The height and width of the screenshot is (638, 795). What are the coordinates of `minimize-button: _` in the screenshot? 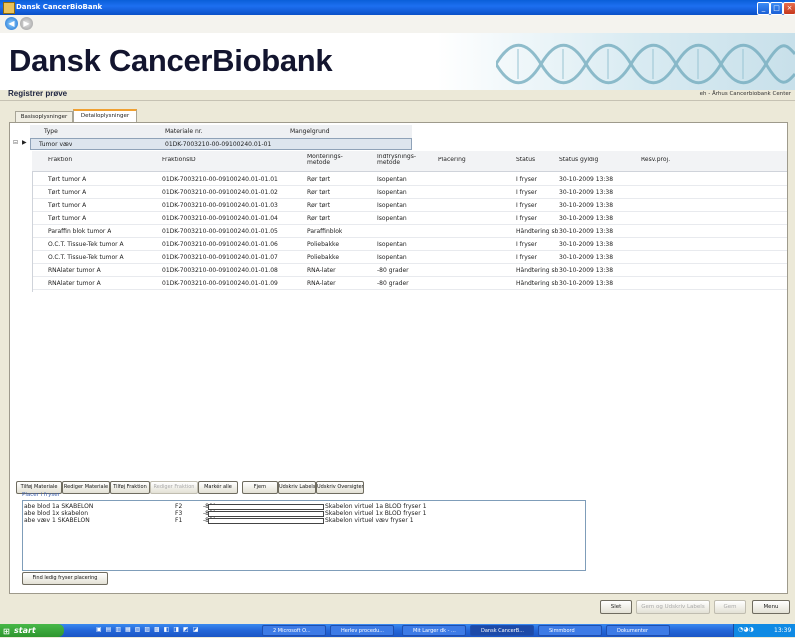 It's located at (763, 8).